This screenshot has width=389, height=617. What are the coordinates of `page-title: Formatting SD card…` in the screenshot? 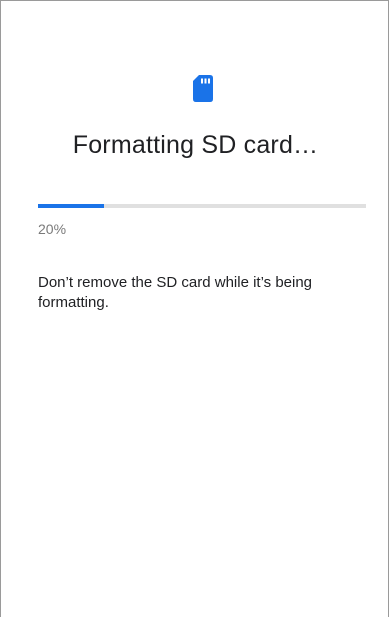 It's located at (195, 145).